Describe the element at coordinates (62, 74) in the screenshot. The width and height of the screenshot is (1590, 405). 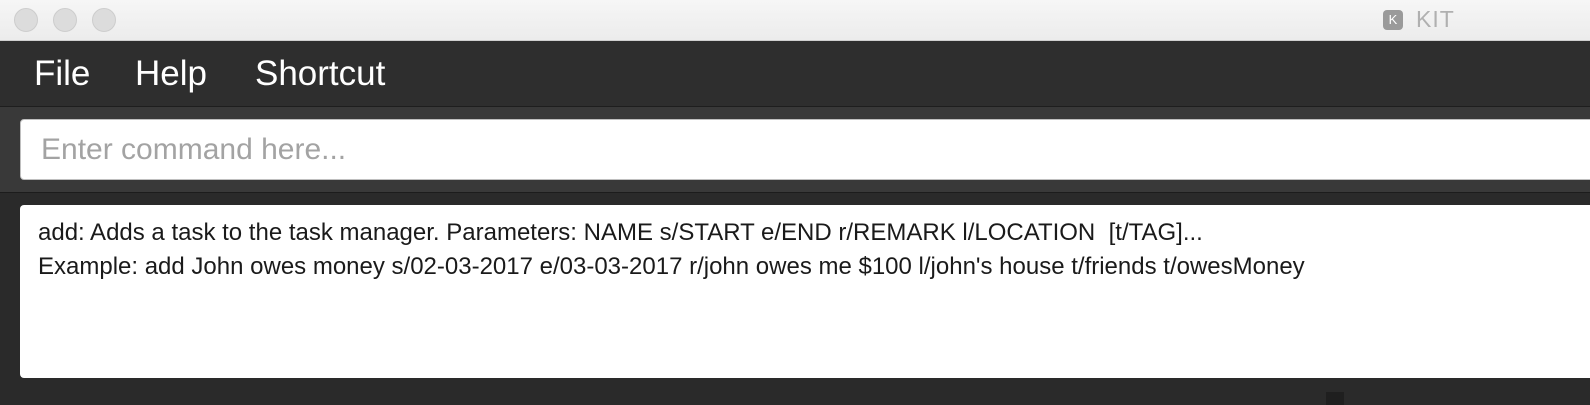
I see `menu-file: File` at that location.